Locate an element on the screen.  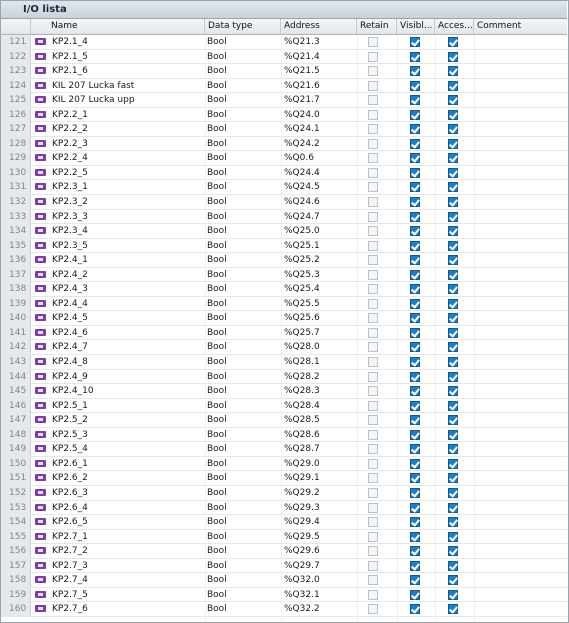
table-row: 140 KP2.4_5 Bool %Q25.6 is located at coordinates (284, 318).